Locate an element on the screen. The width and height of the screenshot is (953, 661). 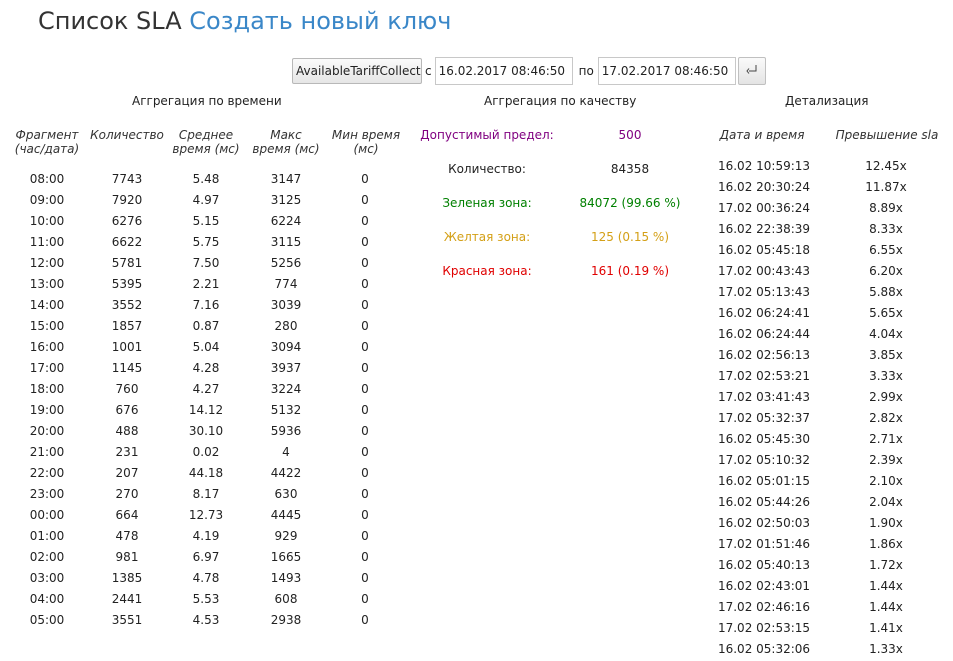
cell-excess: 2.99x is located at coordinates (886, 397).